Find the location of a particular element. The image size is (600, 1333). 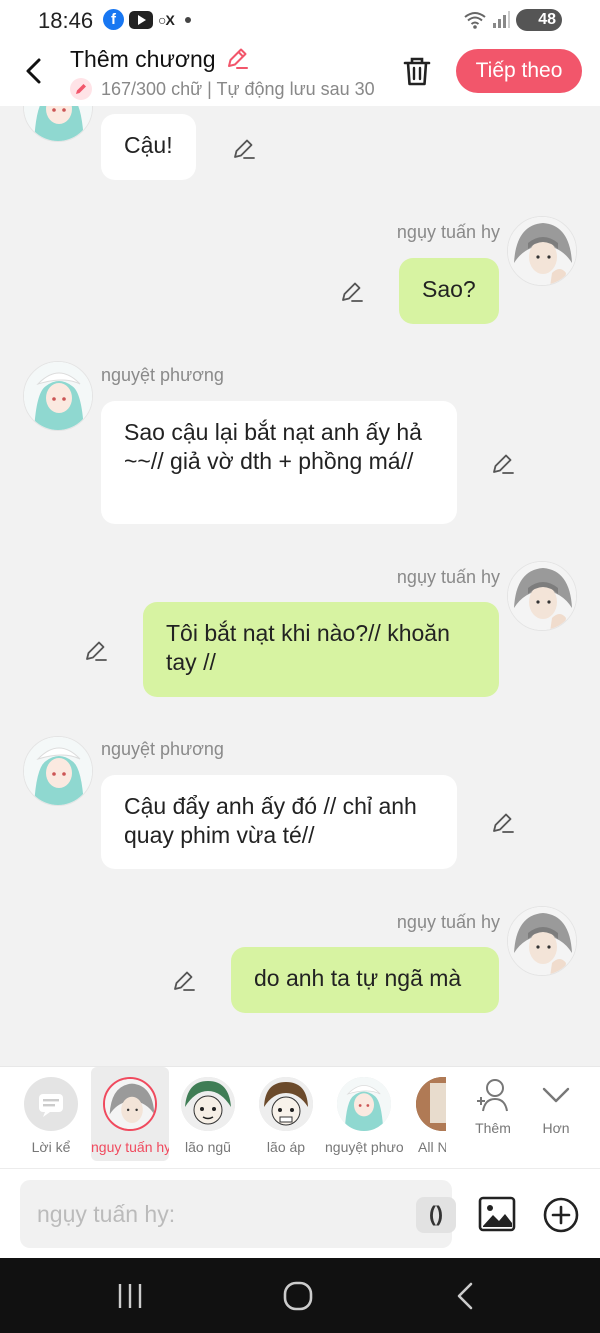

battery-indicator: 48 is located at coordinates (539, 20).